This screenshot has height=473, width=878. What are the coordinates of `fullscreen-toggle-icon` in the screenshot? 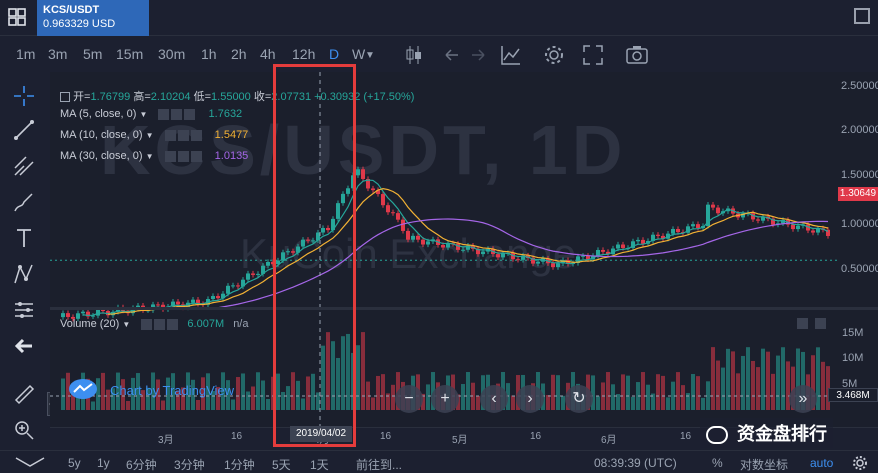 It's located at (862, 16).